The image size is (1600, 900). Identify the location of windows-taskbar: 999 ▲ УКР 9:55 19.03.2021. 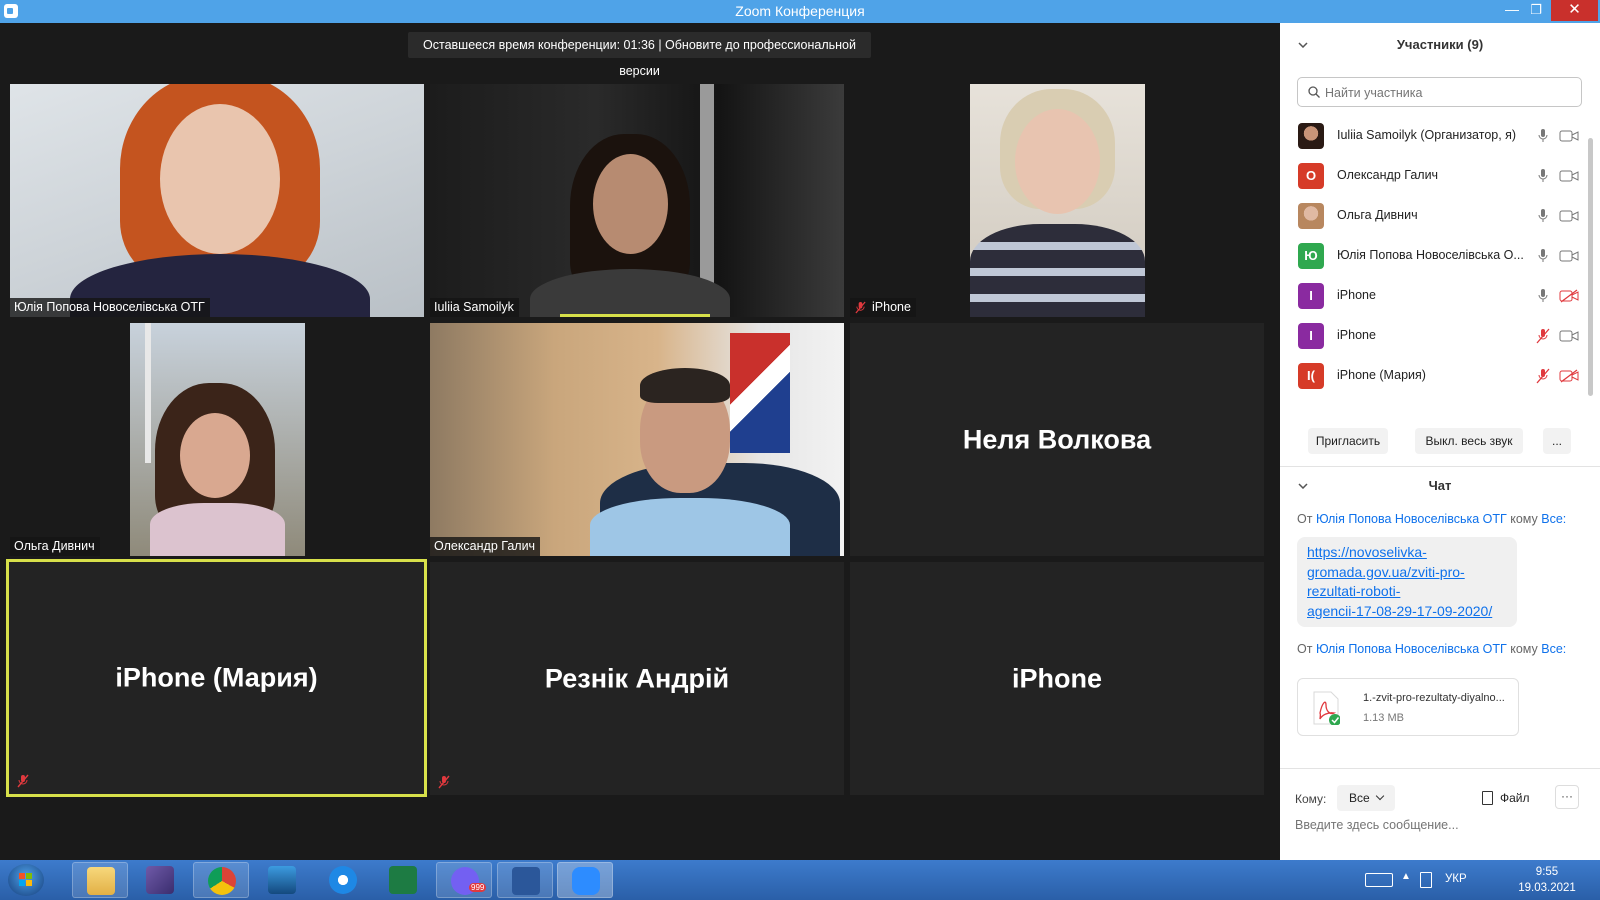
(800, 880).